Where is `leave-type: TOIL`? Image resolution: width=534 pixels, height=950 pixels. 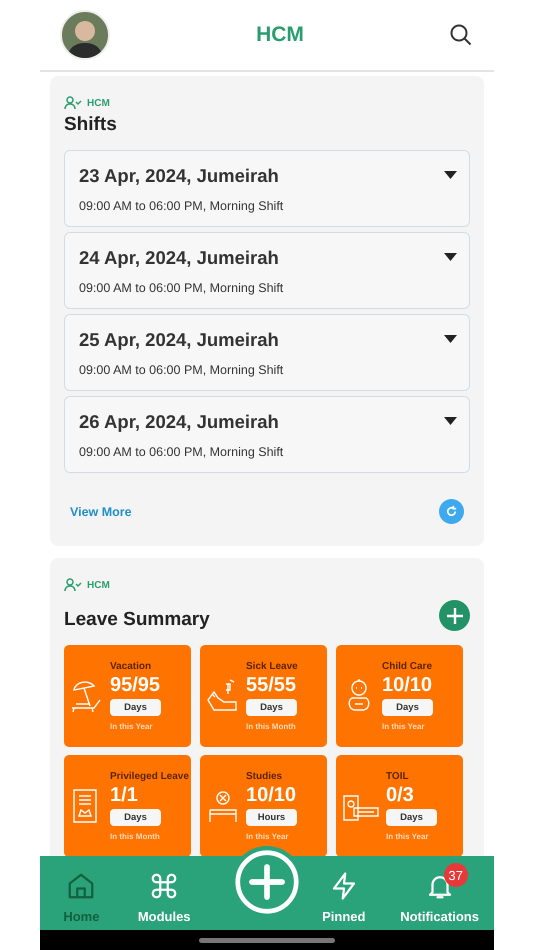
leave-type: TOIL is located at coordinates (397, 776).